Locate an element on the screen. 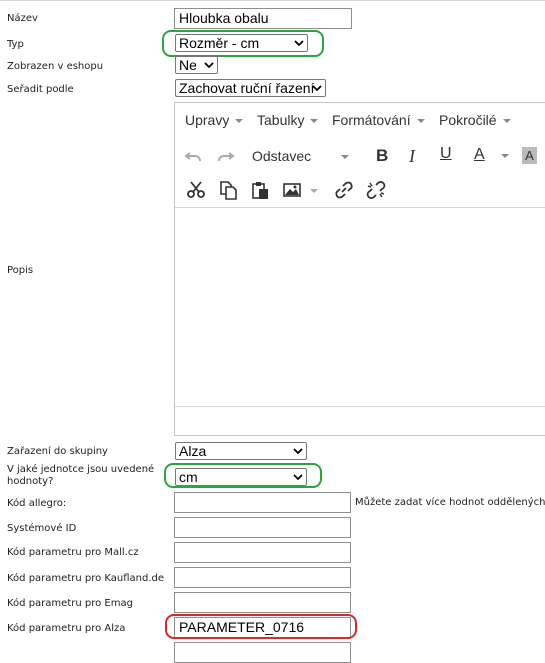 This screenshot has height=663, width=545. format-select: Odstavec is located at coordinates (301, 156).